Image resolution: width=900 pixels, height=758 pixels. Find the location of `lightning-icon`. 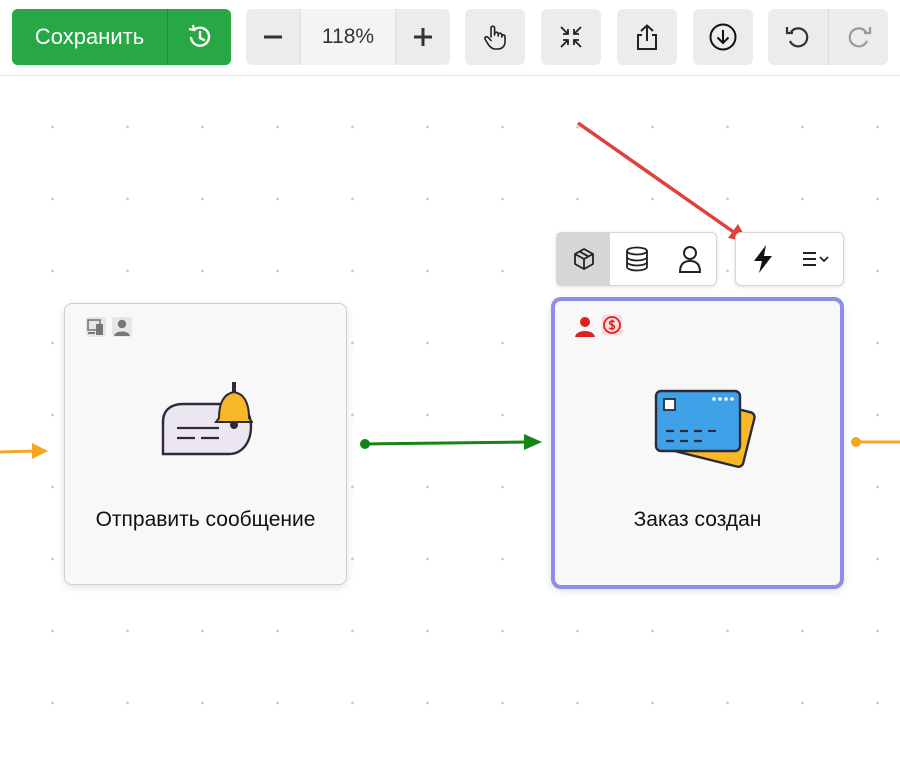

lightning-icon is located at coordinates (762, 259).